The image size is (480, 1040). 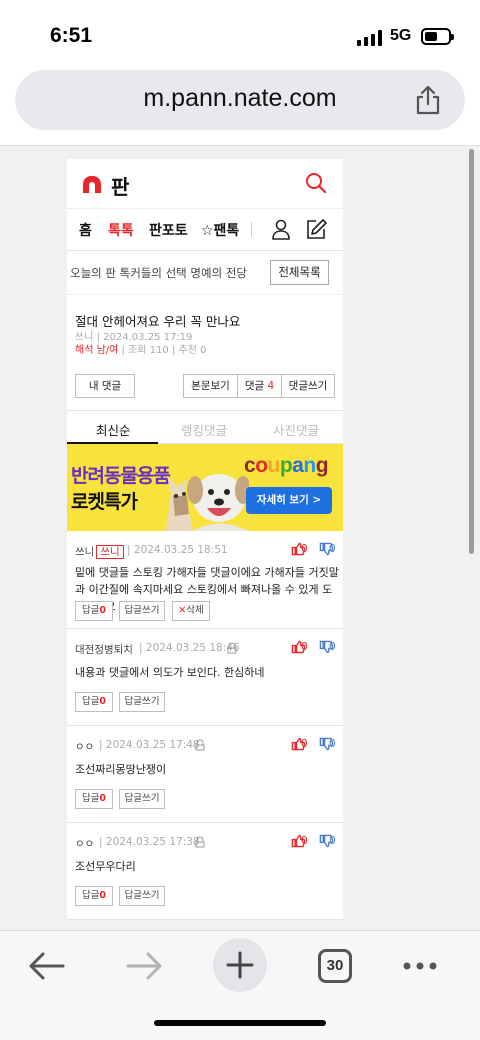 I want to click on comments-label: 댓글, so click(x=254, y=386).